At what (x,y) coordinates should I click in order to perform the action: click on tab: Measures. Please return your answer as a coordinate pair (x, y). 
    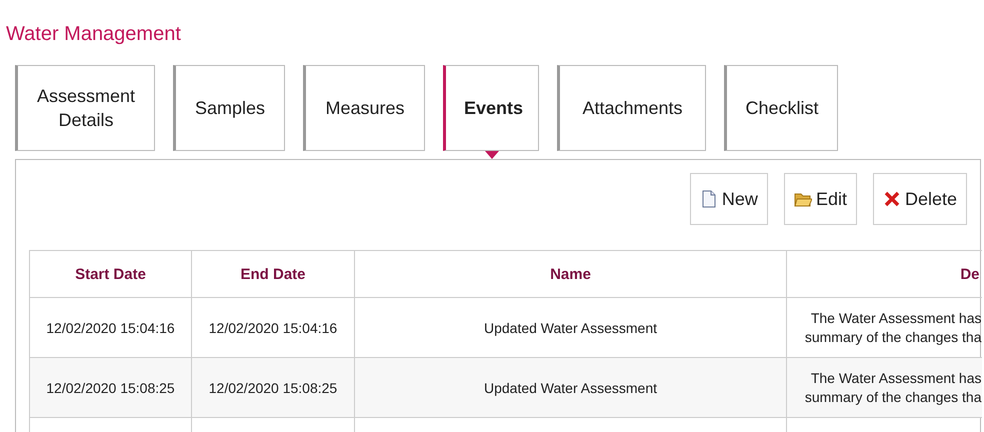
    Looking at the image, I should click on (364, 108).